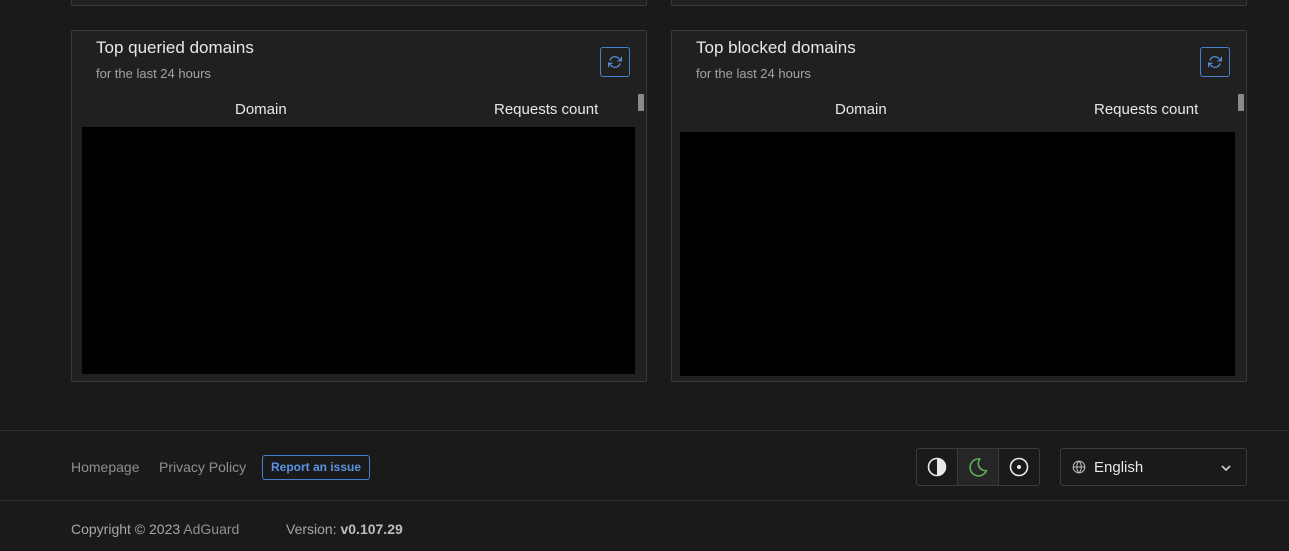  Describe the element at coordinates (1119, 467) in the screenshot. I see `language-value: English` at that location.